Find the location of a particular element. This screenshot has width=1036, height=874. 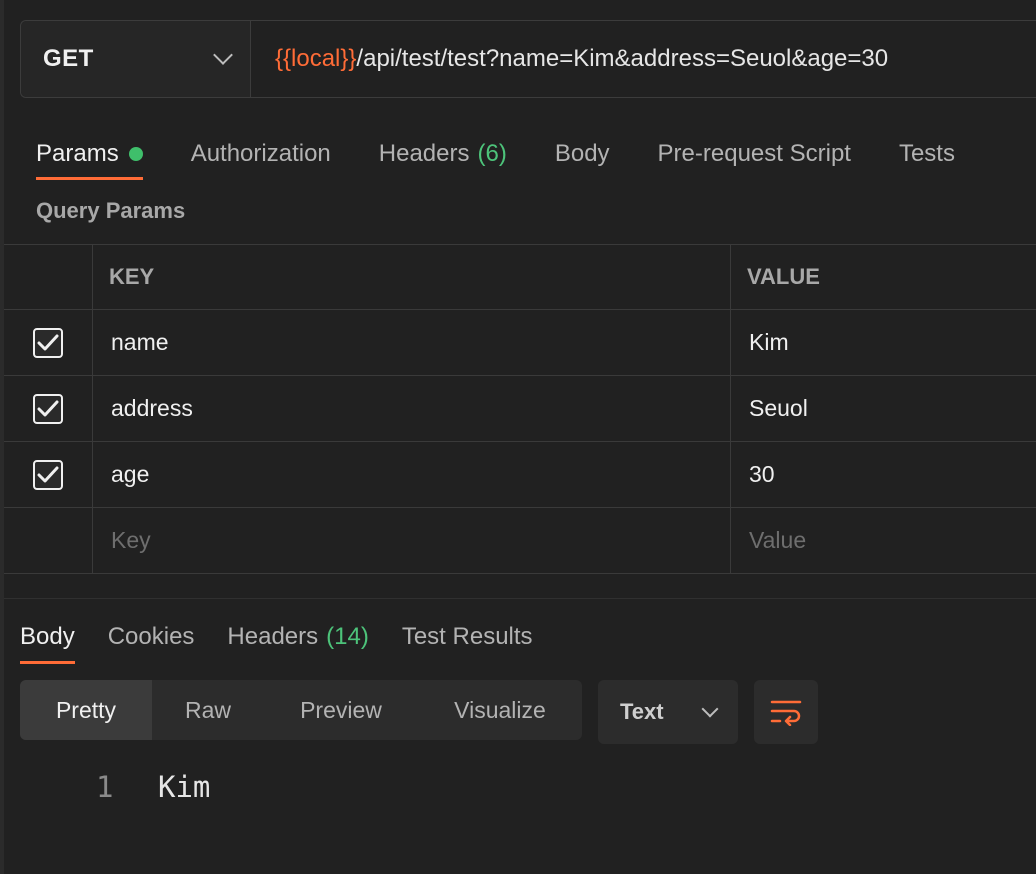

method-label: GET is located at coordinates (68, 58).